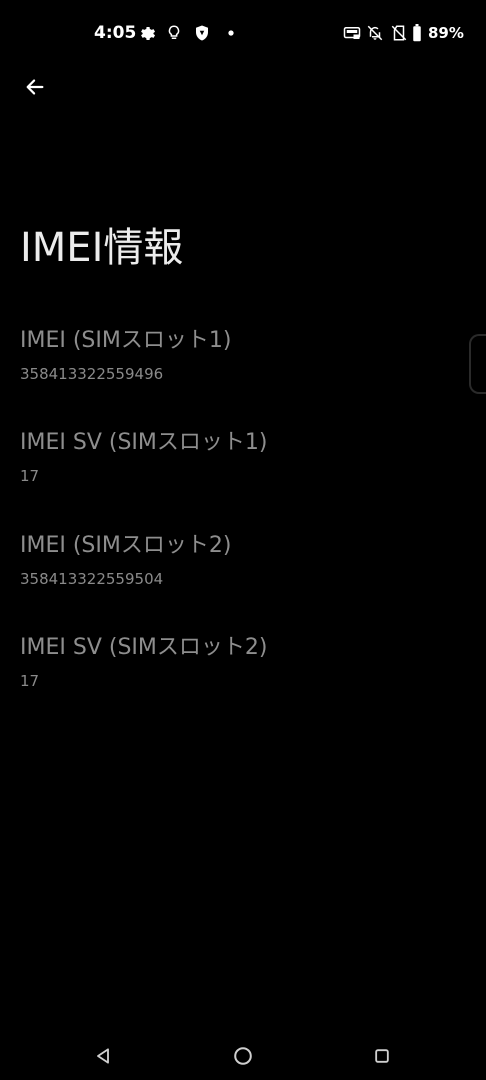 The height and width of the screenshot is (1080, 486). Describe the element at coordinates (243, 468) in the screenshot. I see `list-item-imei-sv-slot1: IMEI SV (SIMスロット1) 17` at that location.